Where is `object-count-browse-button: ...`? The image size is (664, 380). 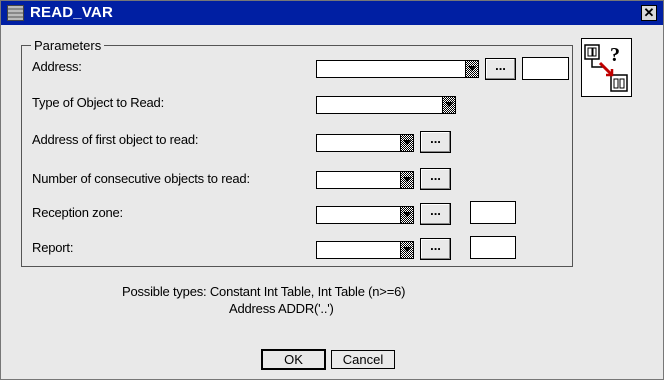 object-count-browse-button: ... is located at coordinates (435, 179).